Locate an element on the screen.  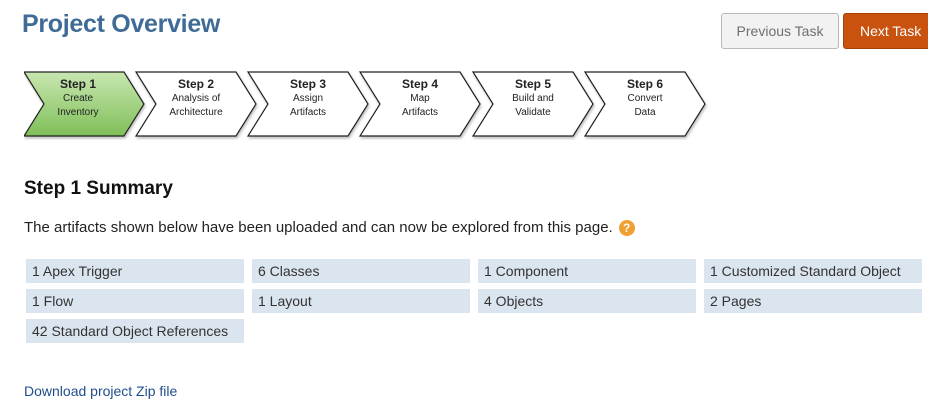
step-label-line1: Build and is located at coordinates (533, 98).